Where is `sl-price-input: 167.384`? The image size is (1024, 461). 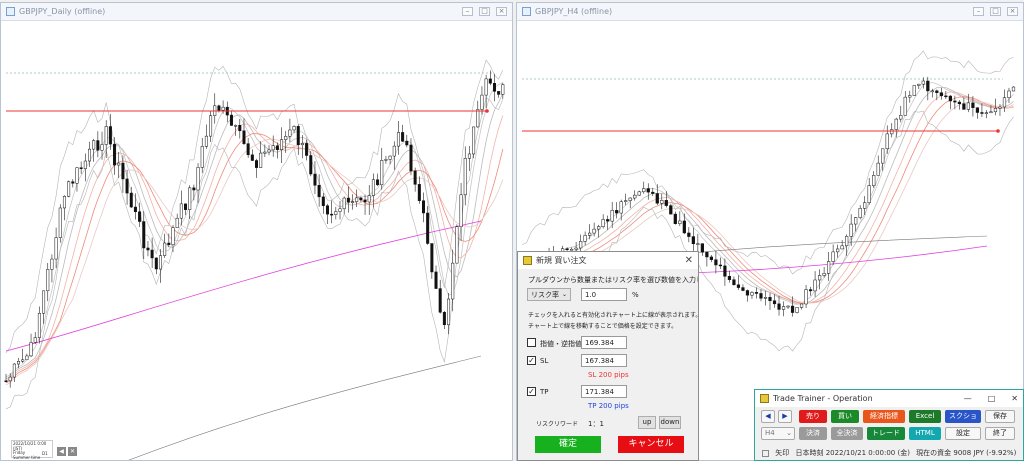
sl-price-input: 167.384 is located at coordinates (604, 360).